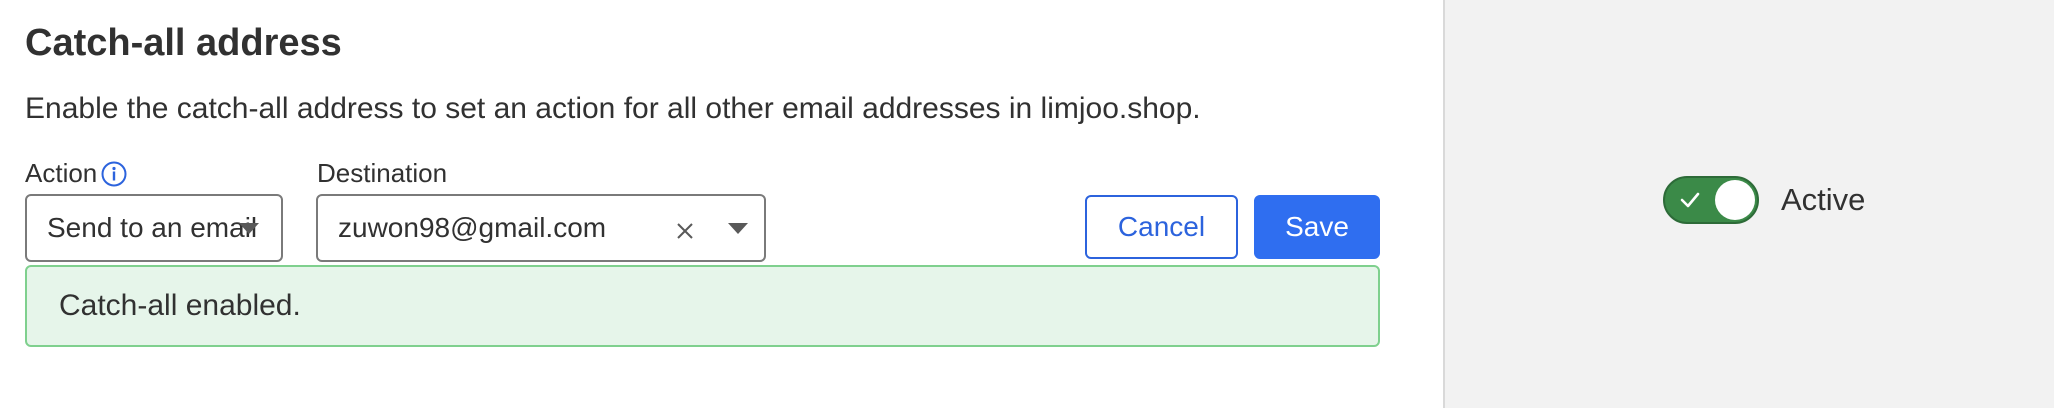 This screenshot has width=2054, height=408. I want to click on toggle-knob, so click(1735, 200).